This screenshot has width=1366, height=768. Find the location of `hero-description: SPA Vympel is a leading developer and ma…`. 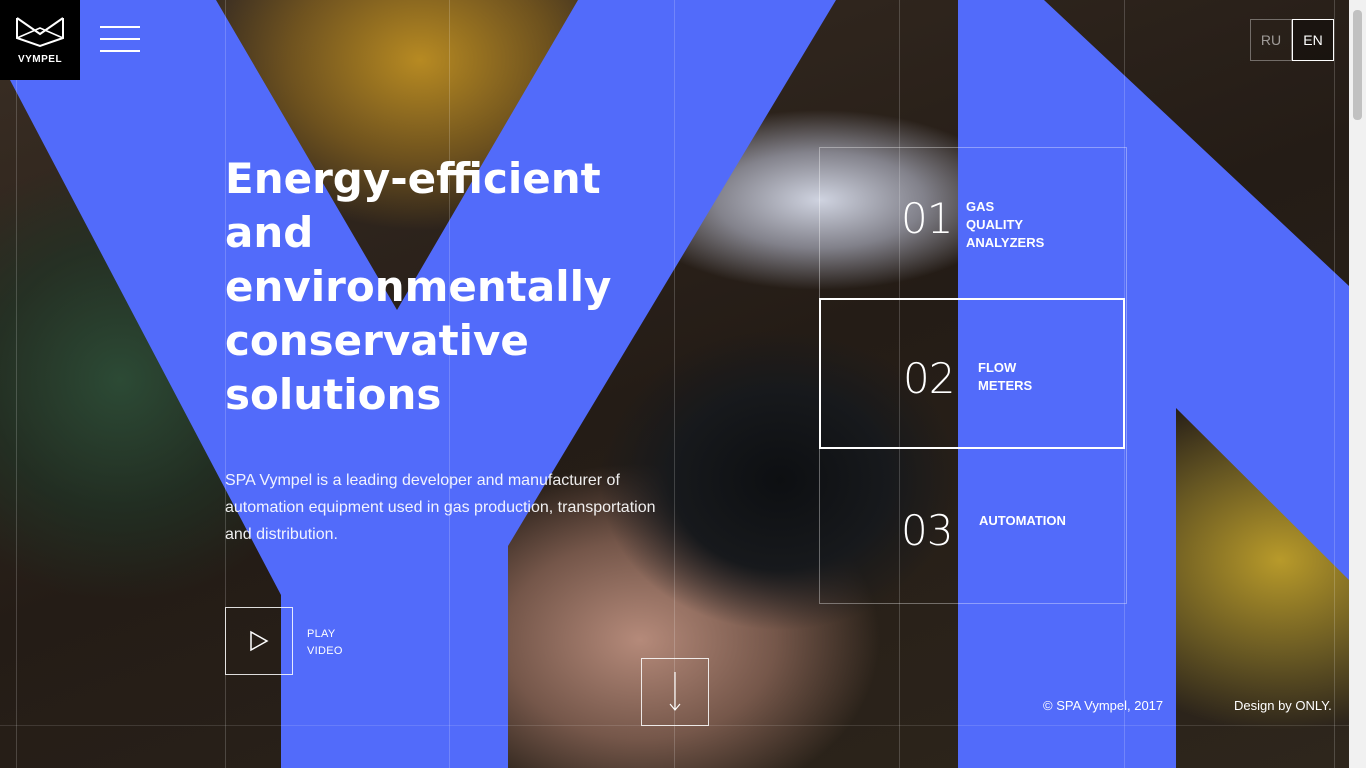

hero-description: SPA Vympel is a leading developer and ma… is located at coordinates (440, 507).